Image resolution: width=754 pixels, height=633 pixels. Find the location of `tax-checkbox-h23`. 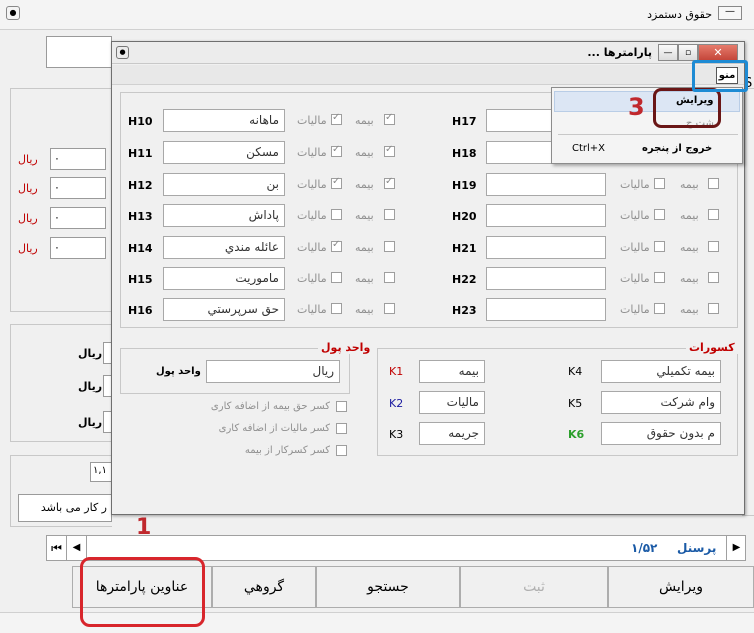

tax-checkbox-h23 is located at coordinates (659, 308).